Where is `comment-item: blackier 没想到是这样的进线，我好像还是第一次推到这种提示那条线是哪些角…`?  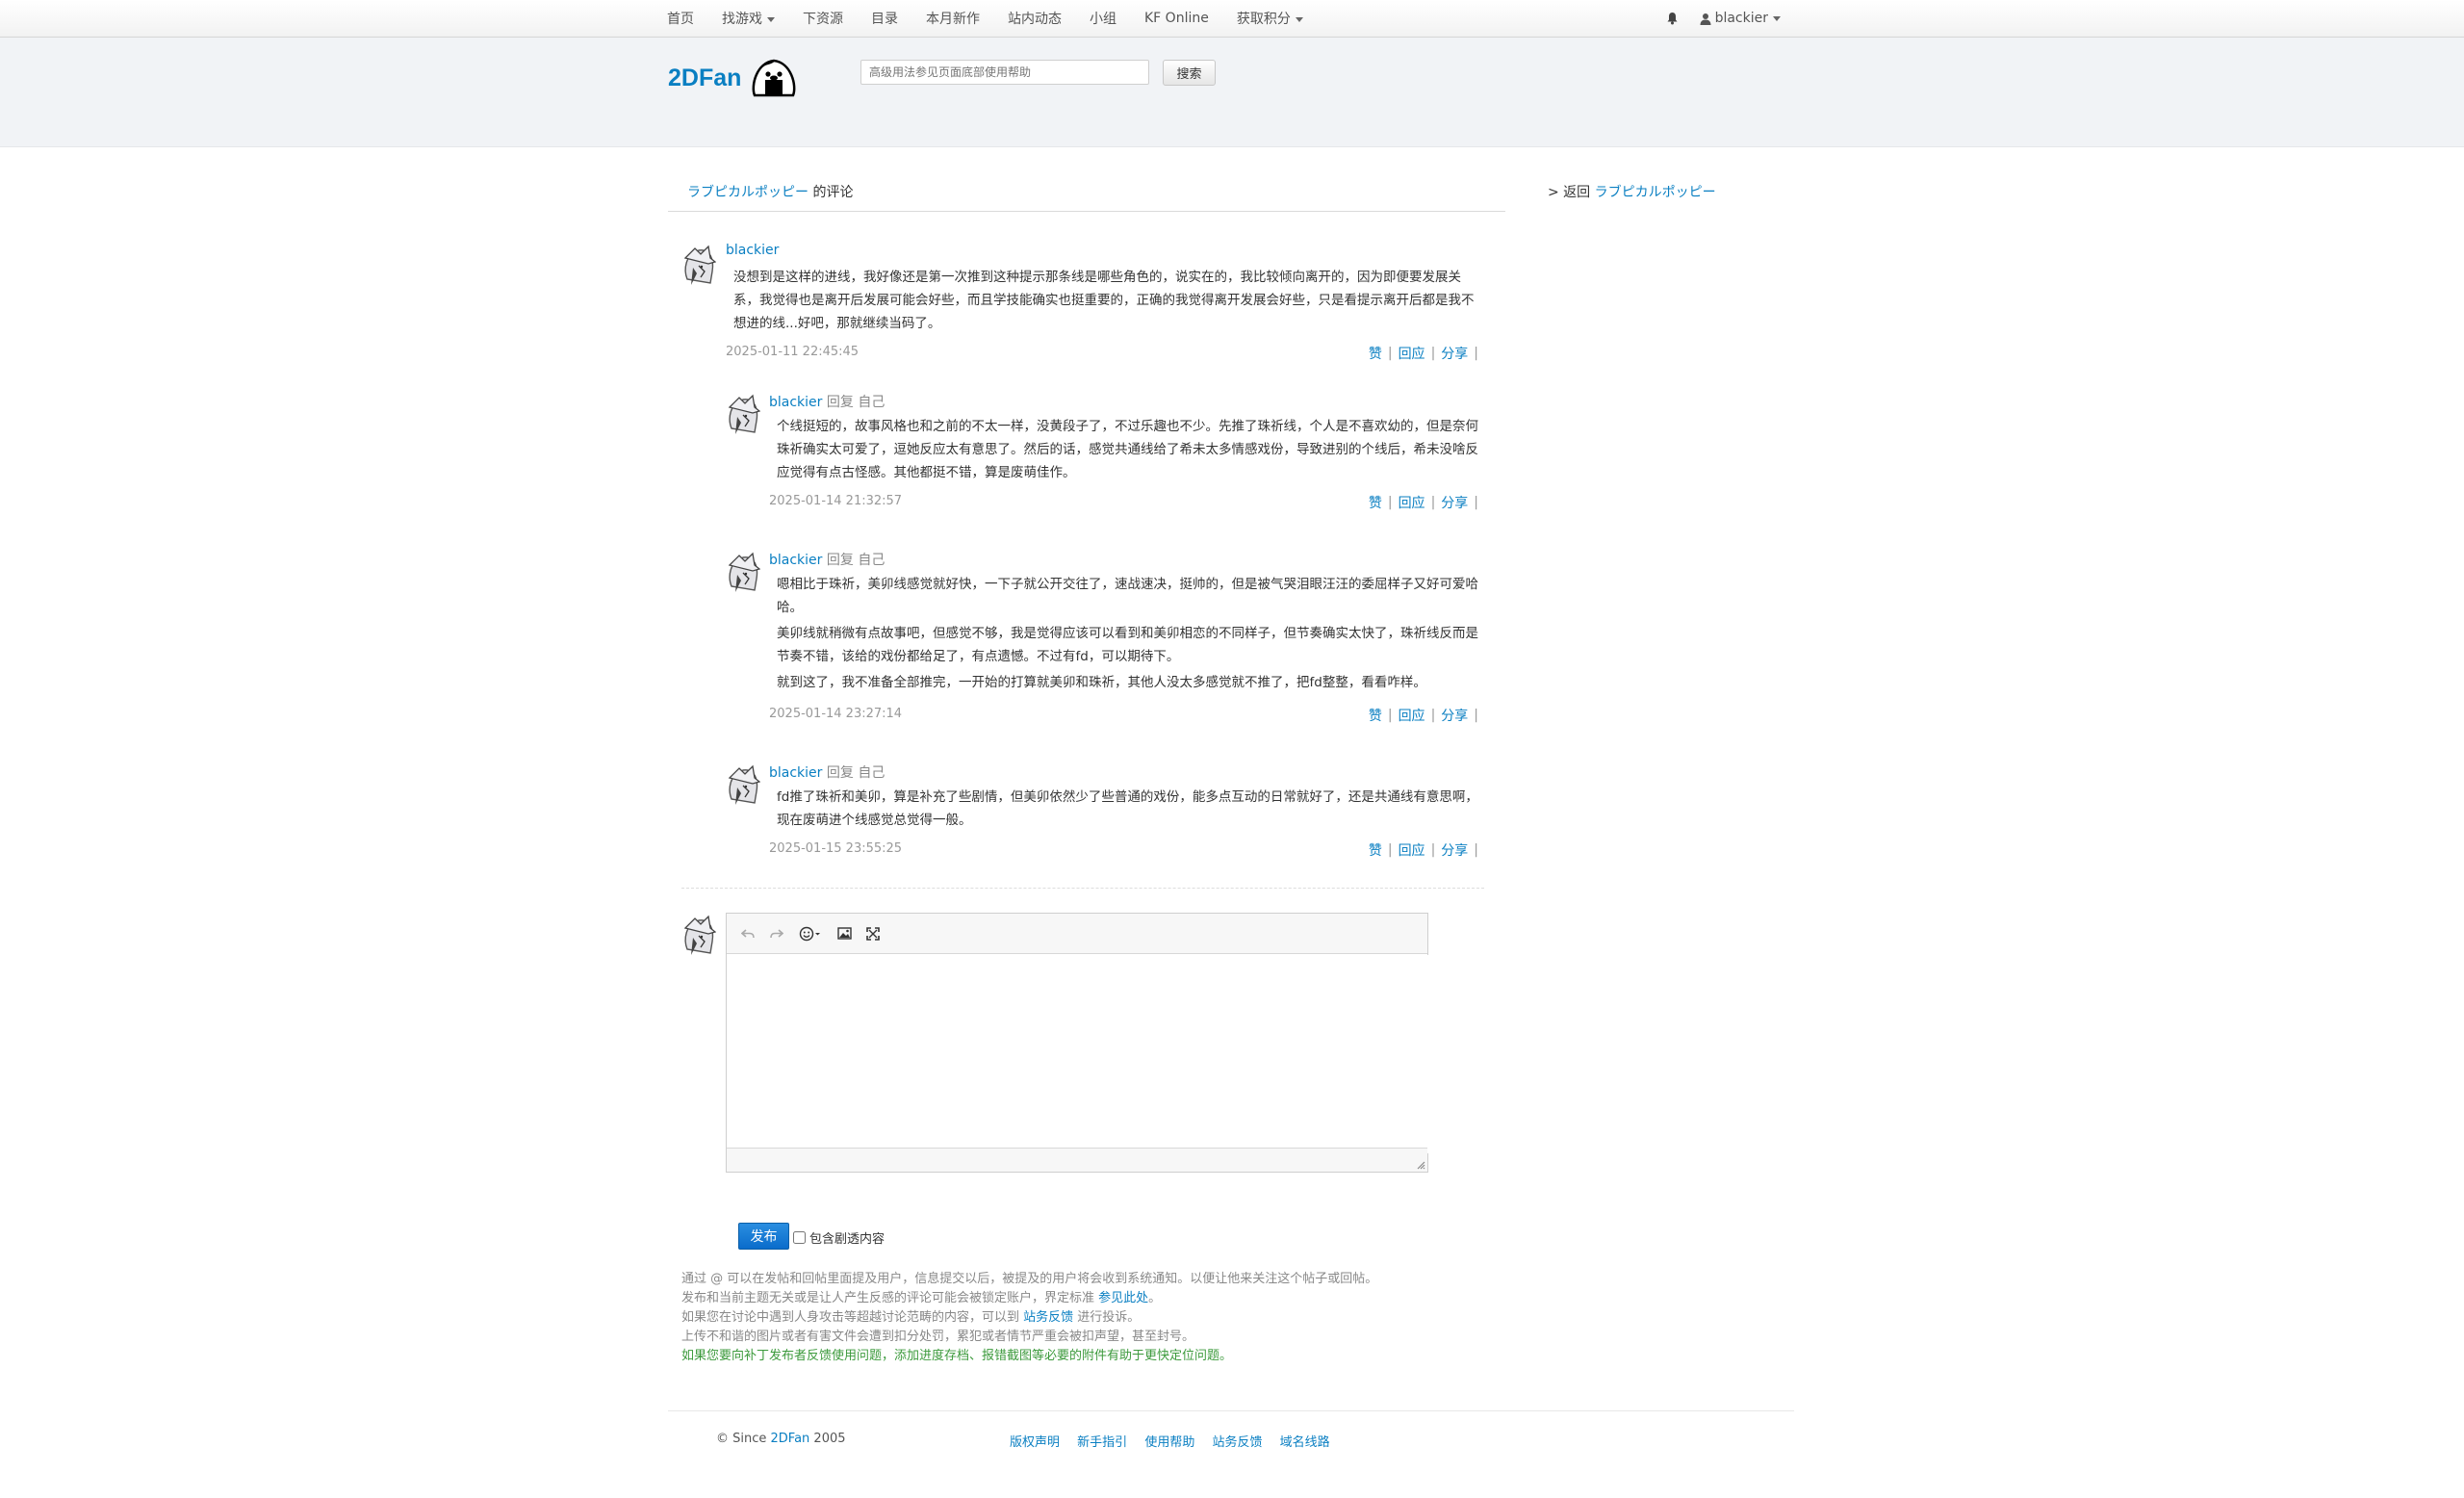 comment-item: blackier 没想到是这样的进线，我好像还是第一次推到这种提示那条线是哪些角… is located at coordinates (1082, 315).